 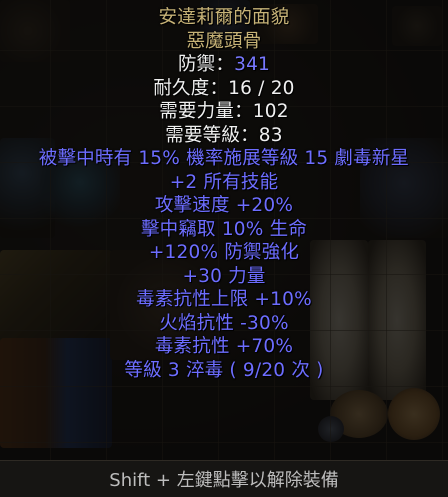 I want to click on unequip-hint: Shift + 左鍵點擊以解除裝備, so click(x=224, y=480).